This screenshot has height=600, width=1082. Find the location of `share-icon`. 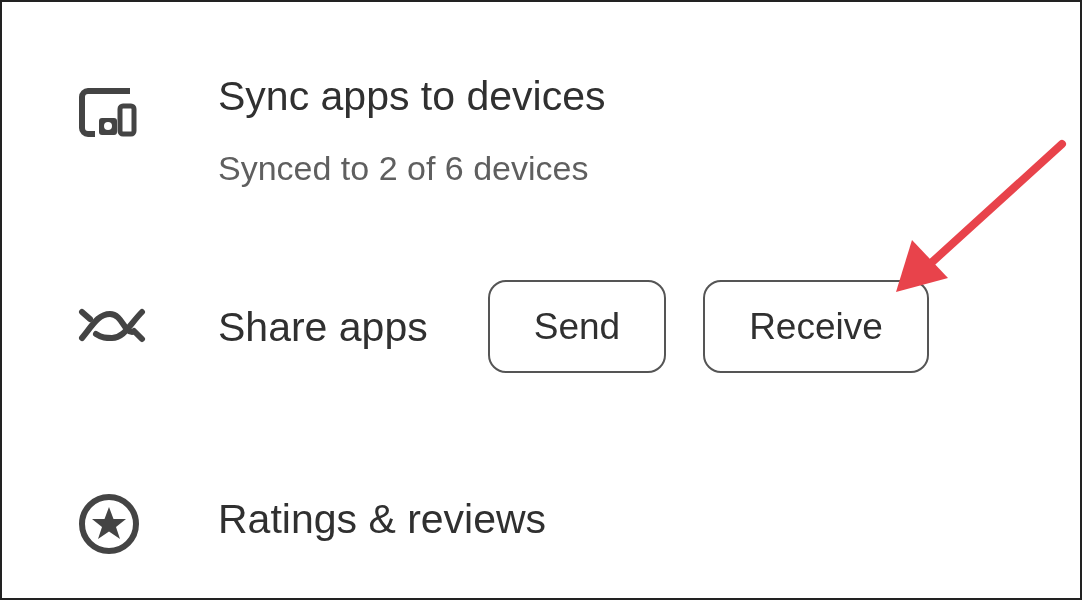

share-icon is located at coordinates (112, 326).